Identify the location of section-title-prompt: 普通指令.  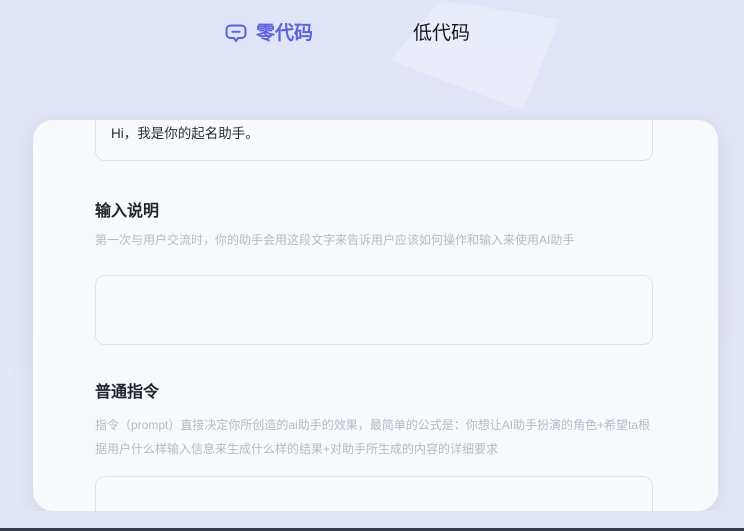
(127, 392).